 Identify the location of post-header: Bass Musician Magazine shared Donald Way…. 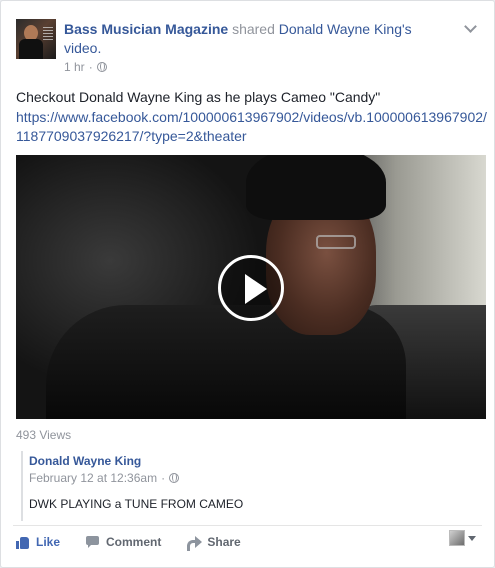
(249, 46).